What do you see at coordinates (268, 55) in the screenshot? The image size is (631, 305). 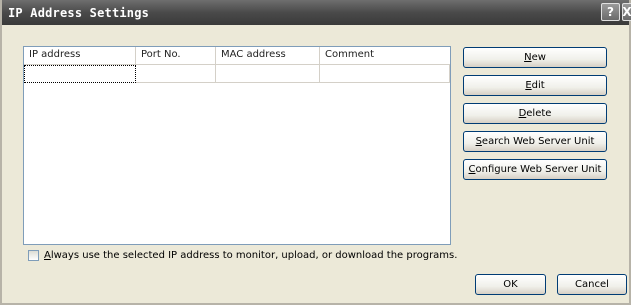 I see `column-header-mac-address: MAC address` at bounding box center [268, 55].